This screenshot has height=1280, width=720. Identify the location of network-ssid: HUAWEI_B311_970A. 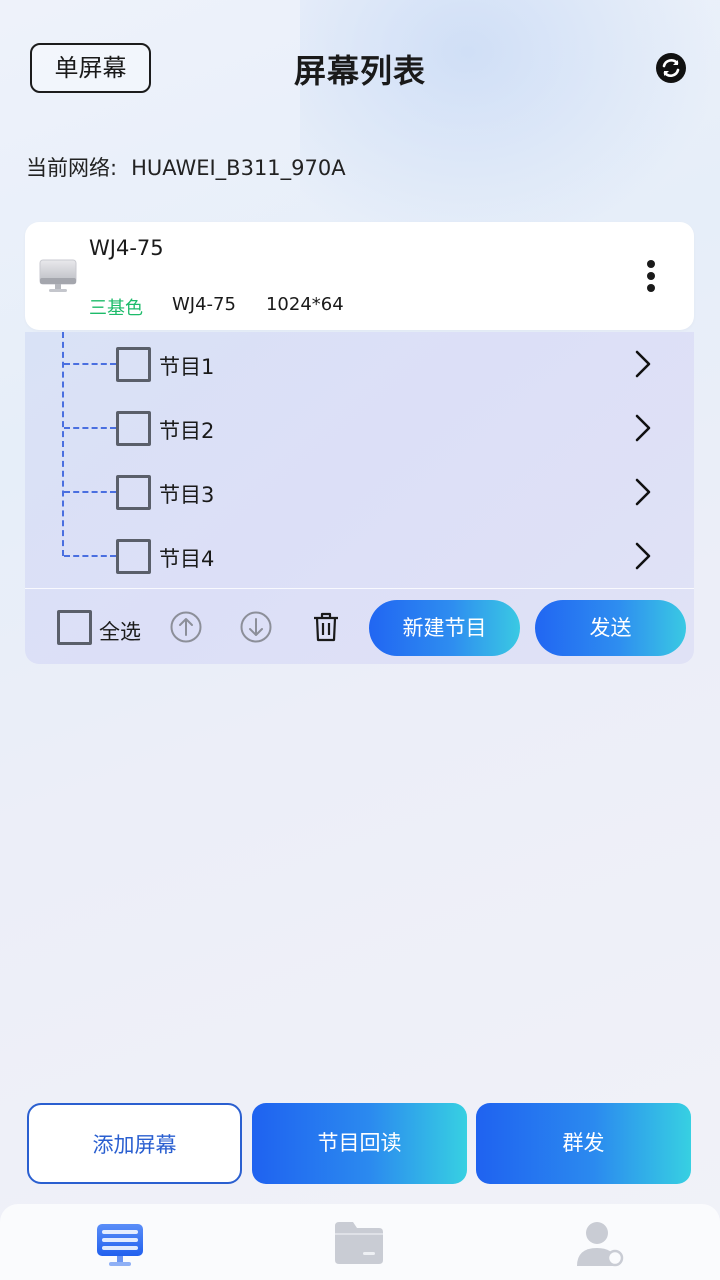
(238, 168).